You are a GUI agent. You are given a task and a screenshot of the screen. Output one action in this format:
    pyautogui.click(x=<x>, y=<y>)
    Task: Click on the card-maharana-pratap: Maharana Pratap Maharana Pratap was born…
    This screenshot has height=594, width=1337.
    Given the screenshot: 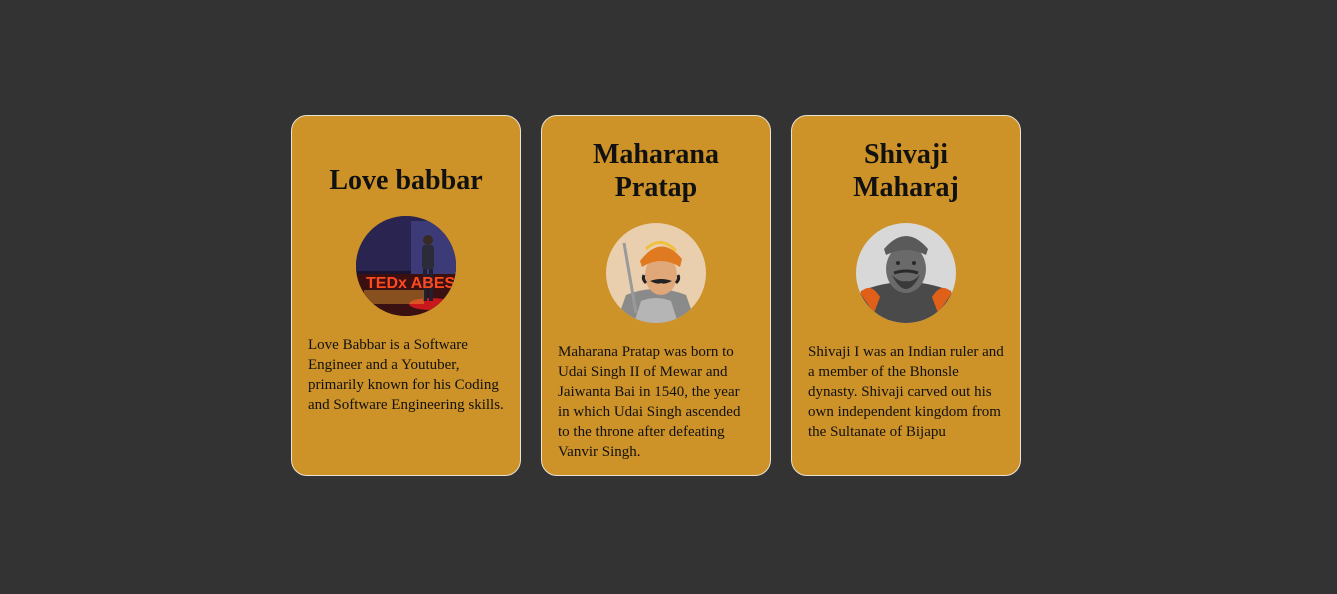 What is the action you would take?
    pyautogui.click(x=656, y=295)
    